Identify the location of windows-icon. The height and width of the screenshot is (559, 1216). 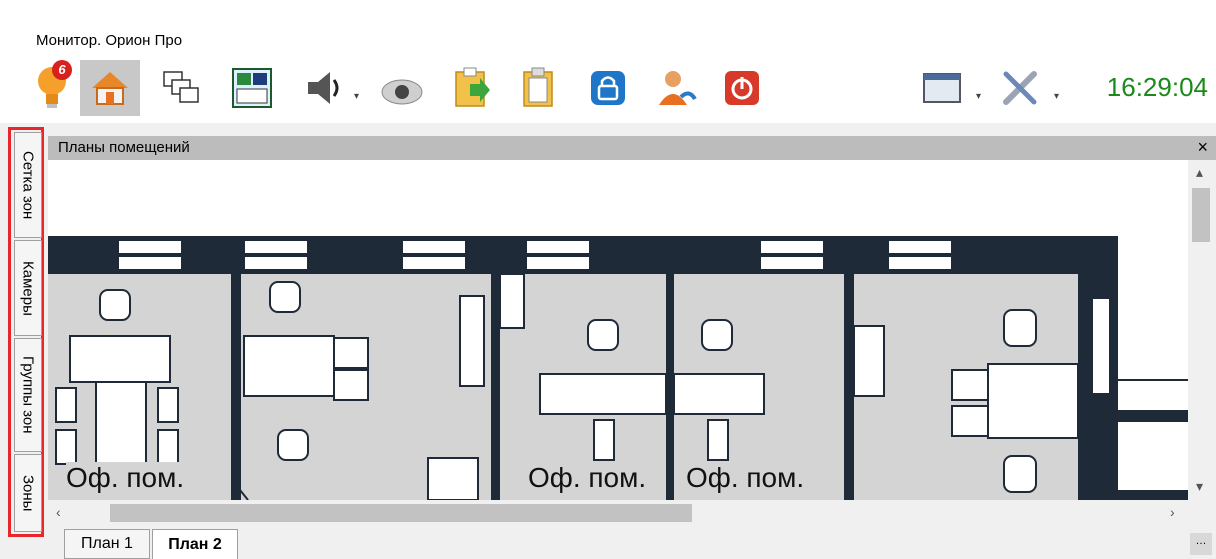
(181, 87).